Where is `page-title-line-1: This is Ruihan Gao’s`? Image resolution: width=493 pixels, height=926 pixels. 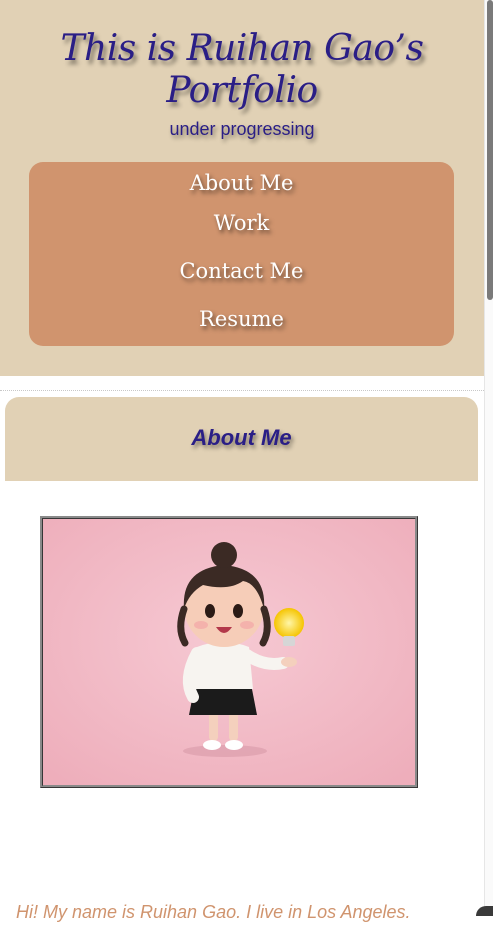
page-title-line-1: This is Ruihan Gao’s is located at coordinates (242, 48).